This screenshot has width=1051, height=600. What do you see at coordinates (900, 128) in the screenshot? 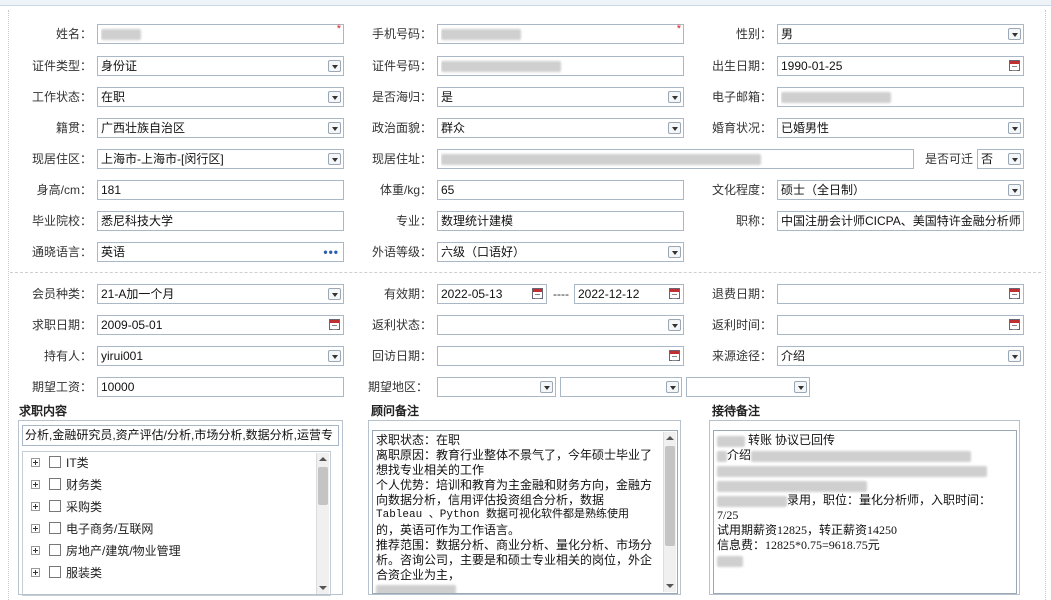
I see `marital-select: 已婚男性` at bounding box center [900, 128].